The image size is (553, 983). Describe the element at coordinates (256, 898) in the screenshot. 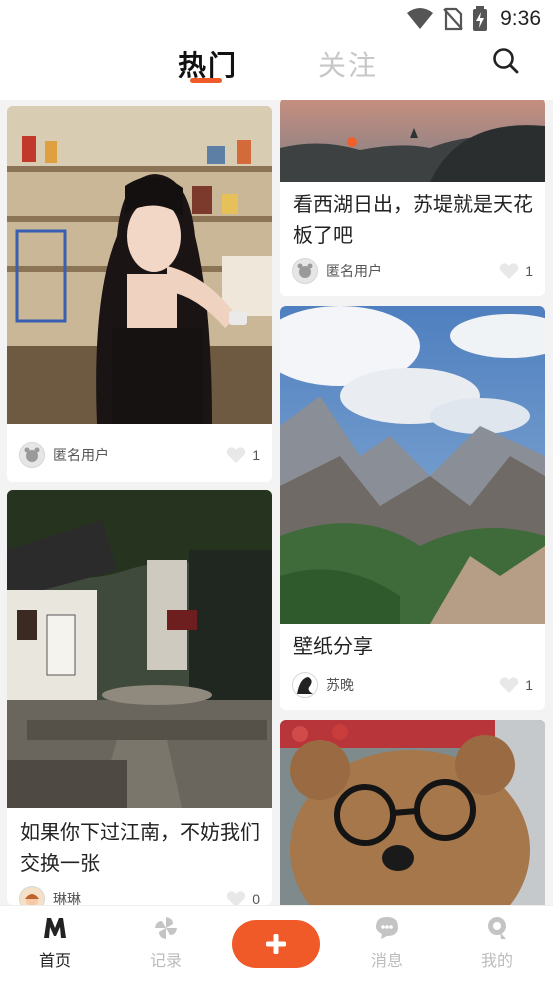

I see `like-count: 0` at that location.